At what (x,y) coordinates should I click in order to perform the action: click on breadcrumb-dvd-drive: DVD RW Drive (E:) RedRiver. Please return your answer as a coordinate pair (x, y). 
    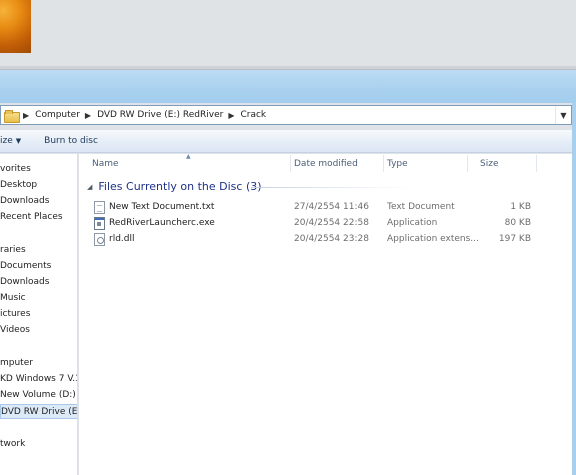
    Looking at the image, I should click on (160, 115).